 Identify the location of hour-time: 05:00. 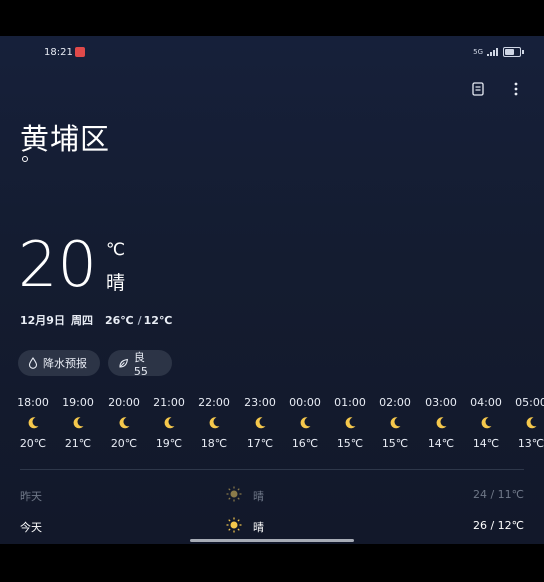
(529, 402).